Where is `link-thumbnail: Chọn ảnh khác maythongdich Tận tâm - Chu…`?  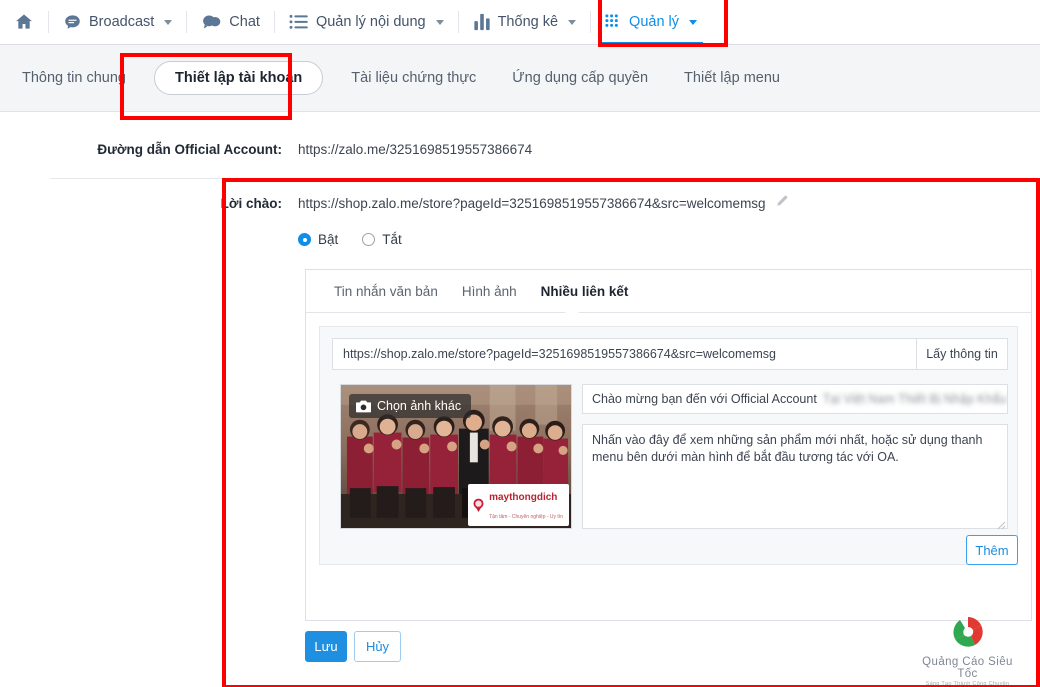 link-thumbnail: Chọn ảnh khác maythongdich Tận tâm - Chu… is located at coordinates (456, 456).